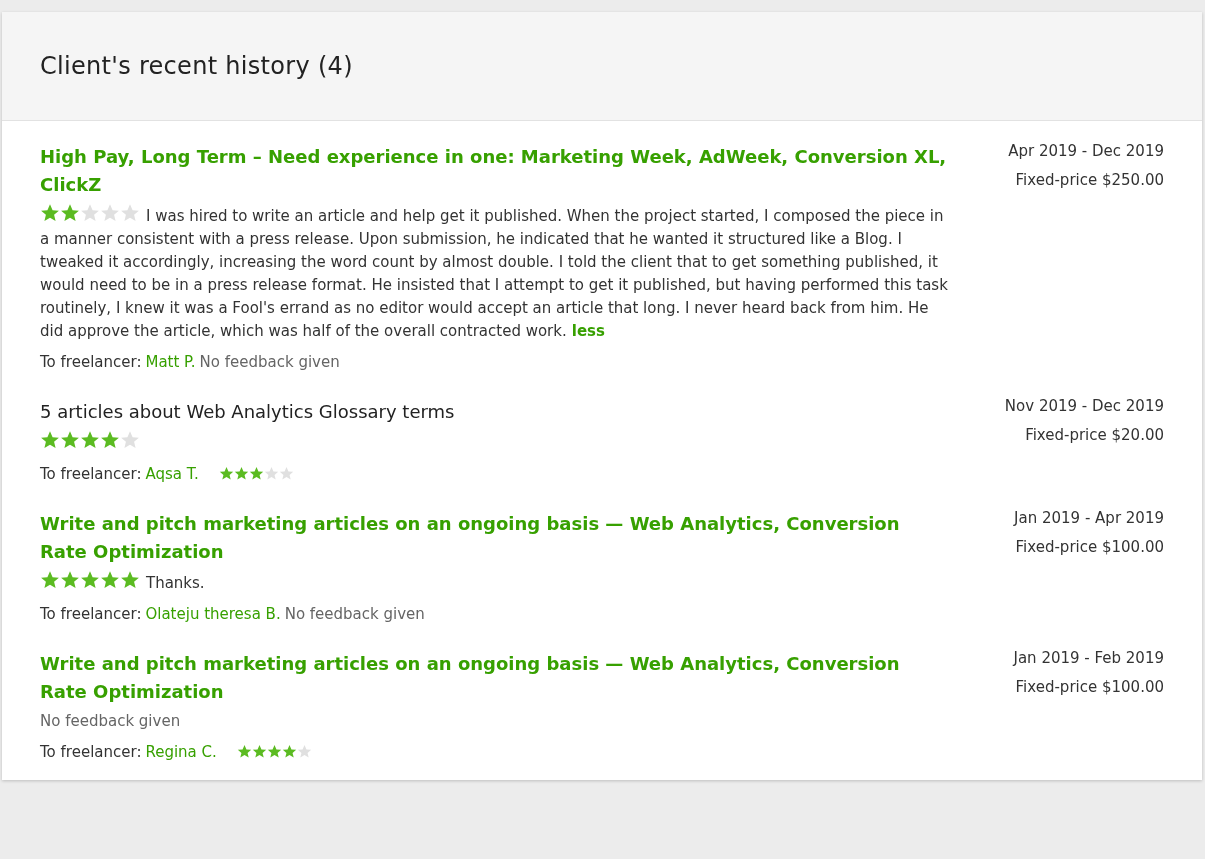  I want to click on job-price: Fixed-price $250.00, so click(1089, 180).